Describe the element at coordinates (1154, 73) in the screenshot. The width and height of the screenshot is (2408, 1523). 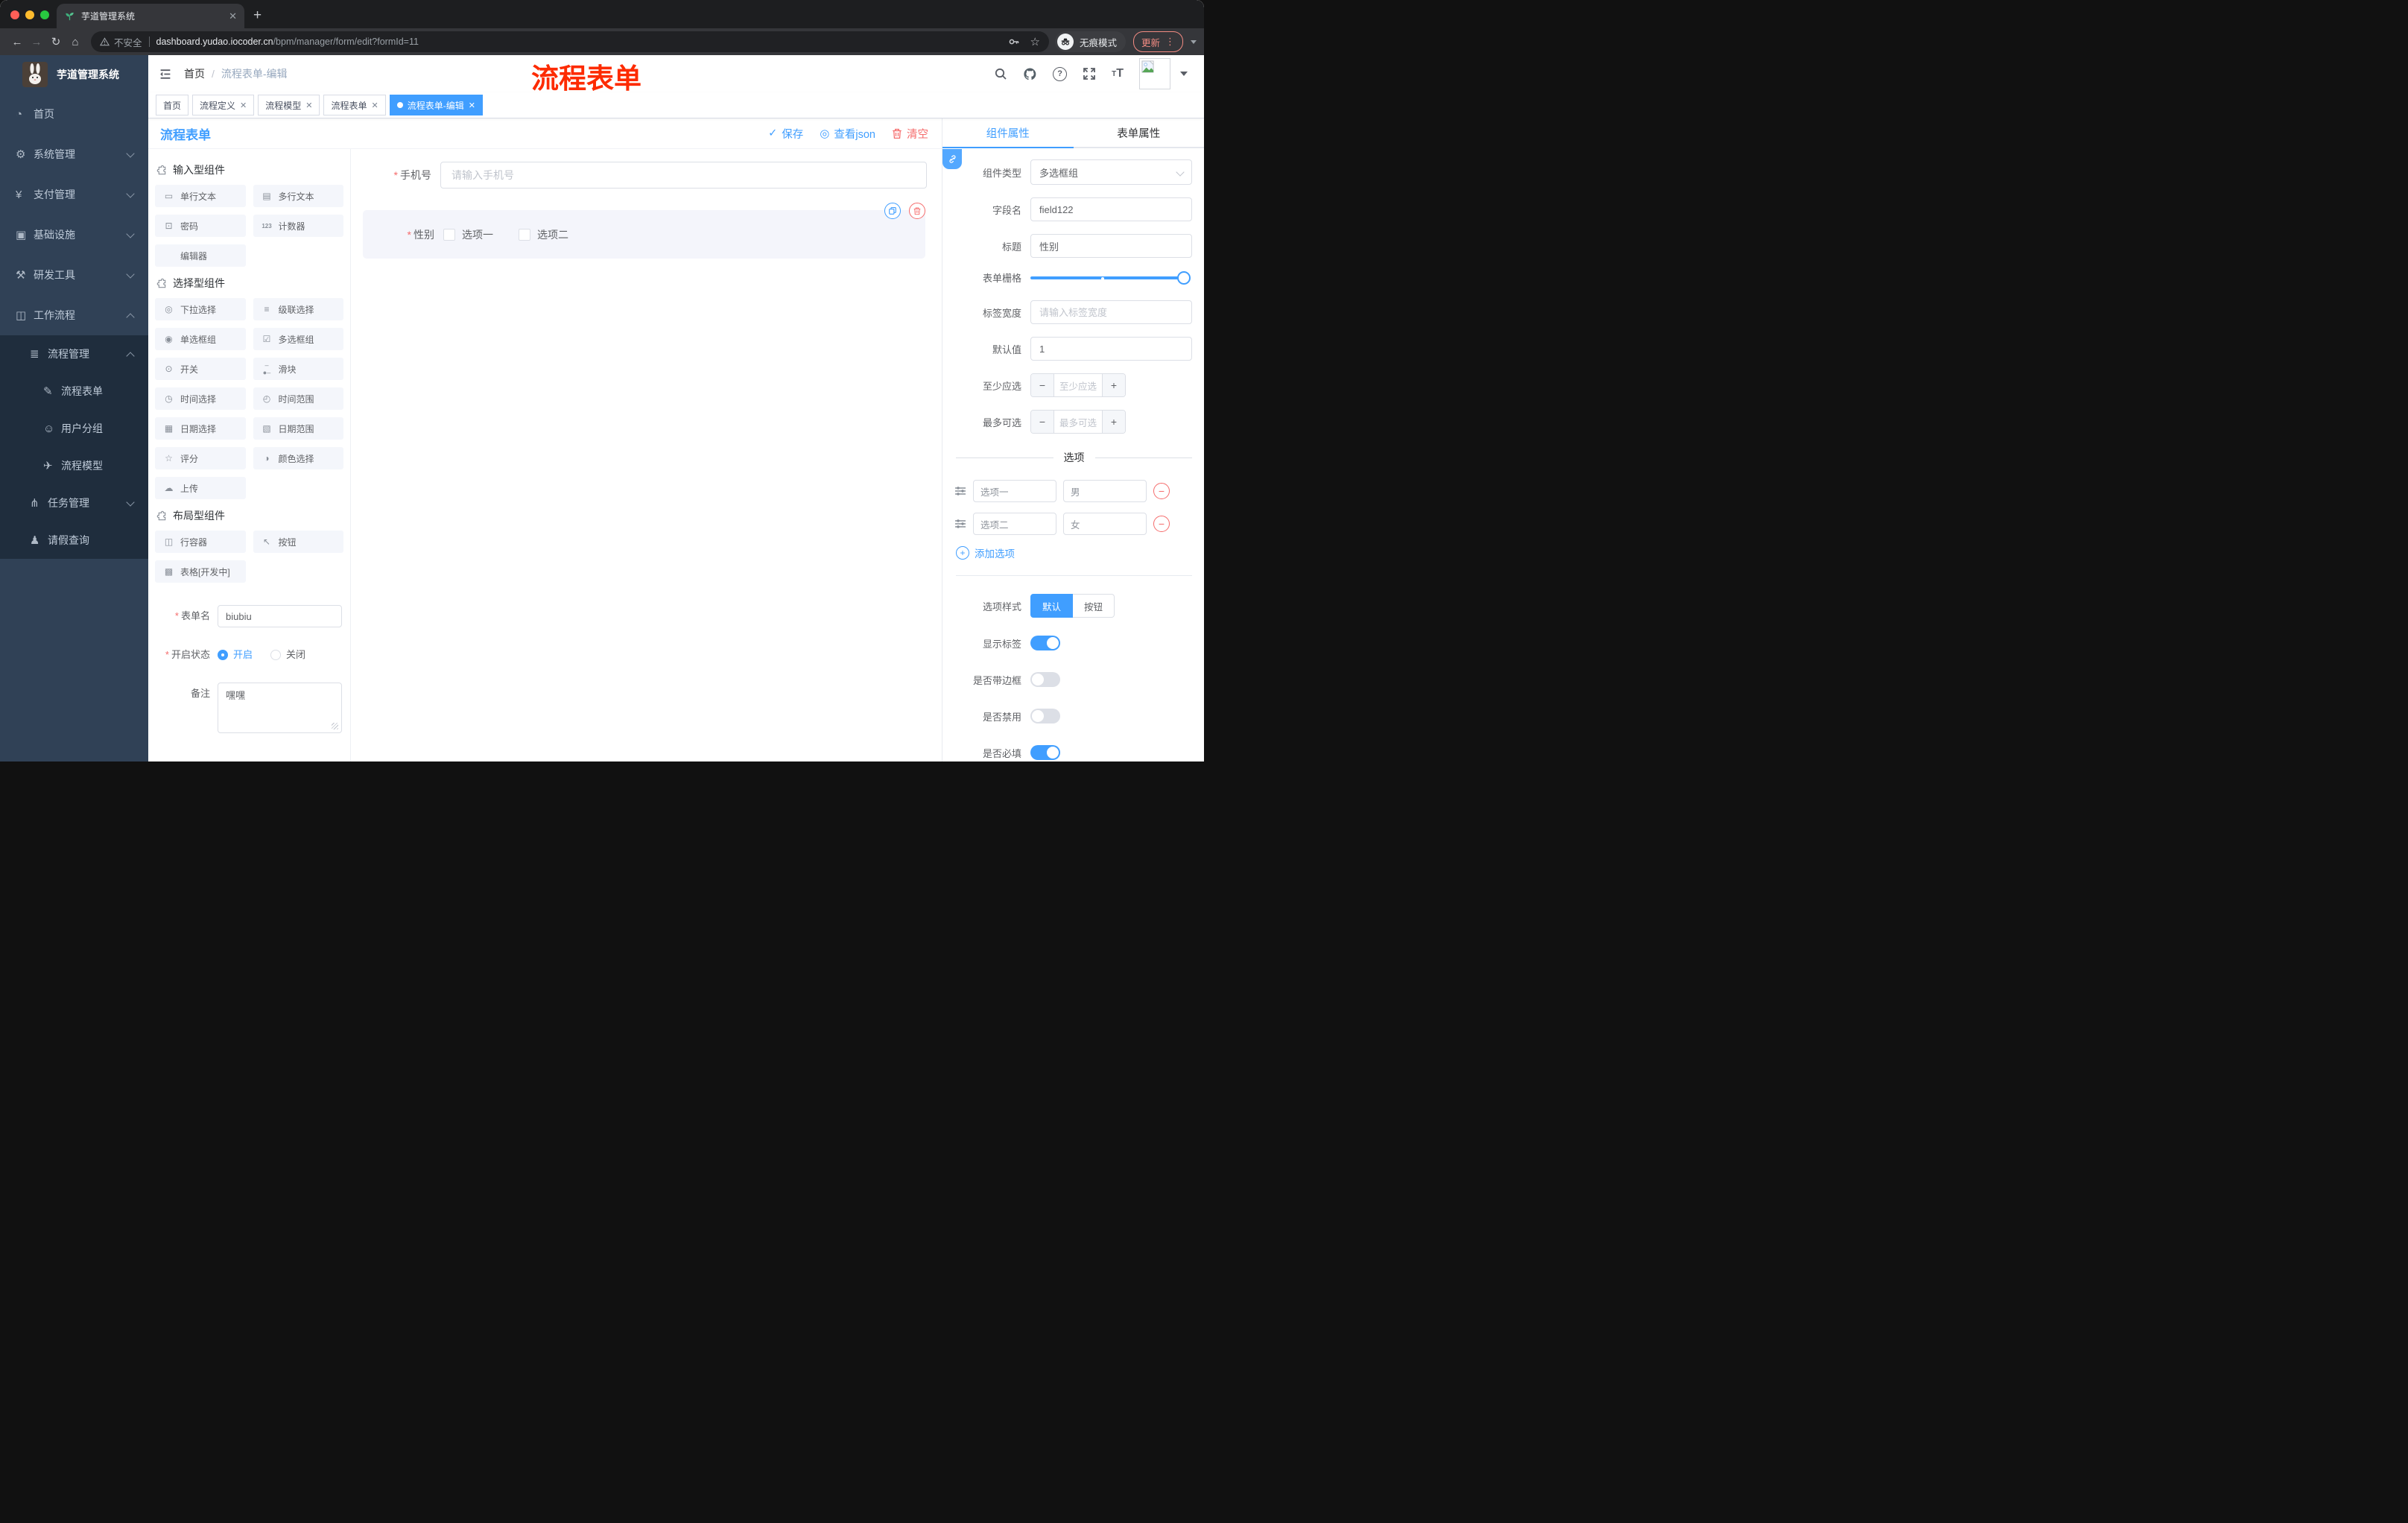
I see `avatar` at that location.